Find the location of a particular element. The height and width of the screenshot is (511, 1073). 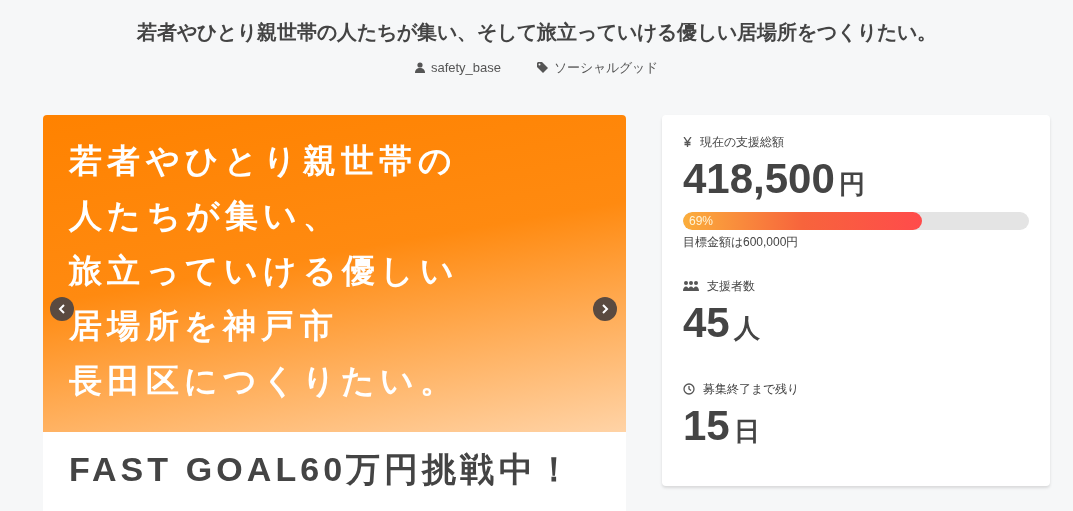

stat-unit: 人 is located at coordinates (746, 328).